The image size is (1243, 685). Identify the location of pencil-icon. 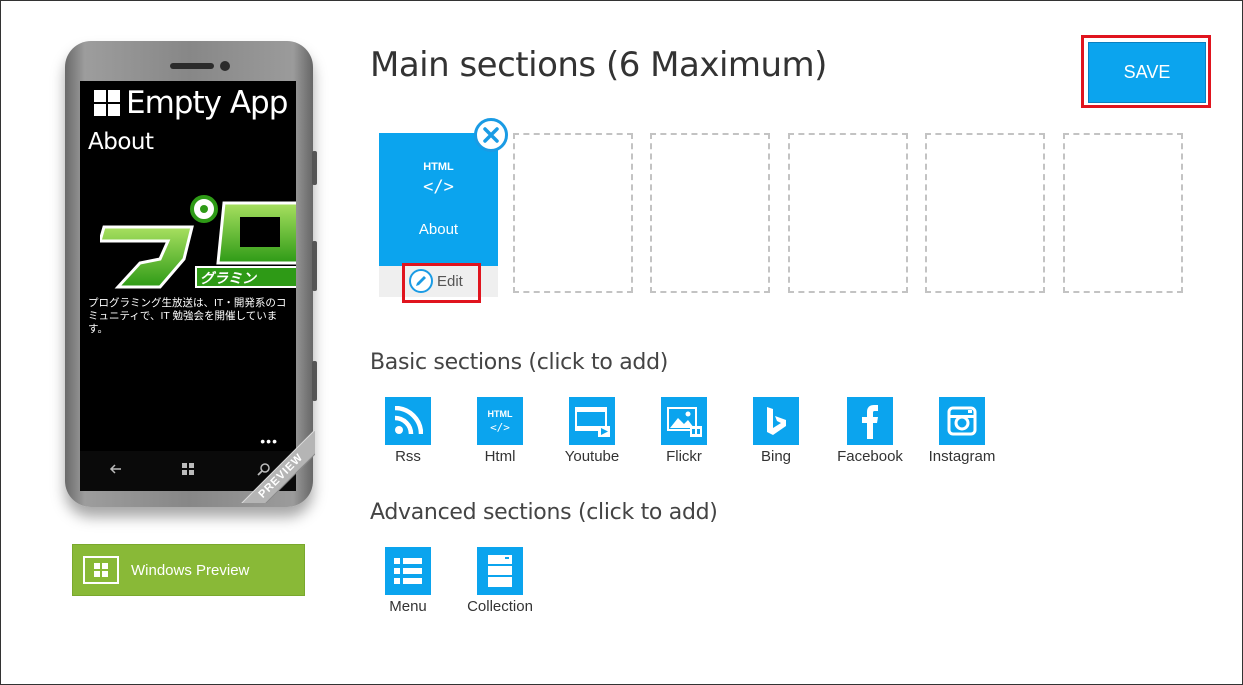
(421, 281).